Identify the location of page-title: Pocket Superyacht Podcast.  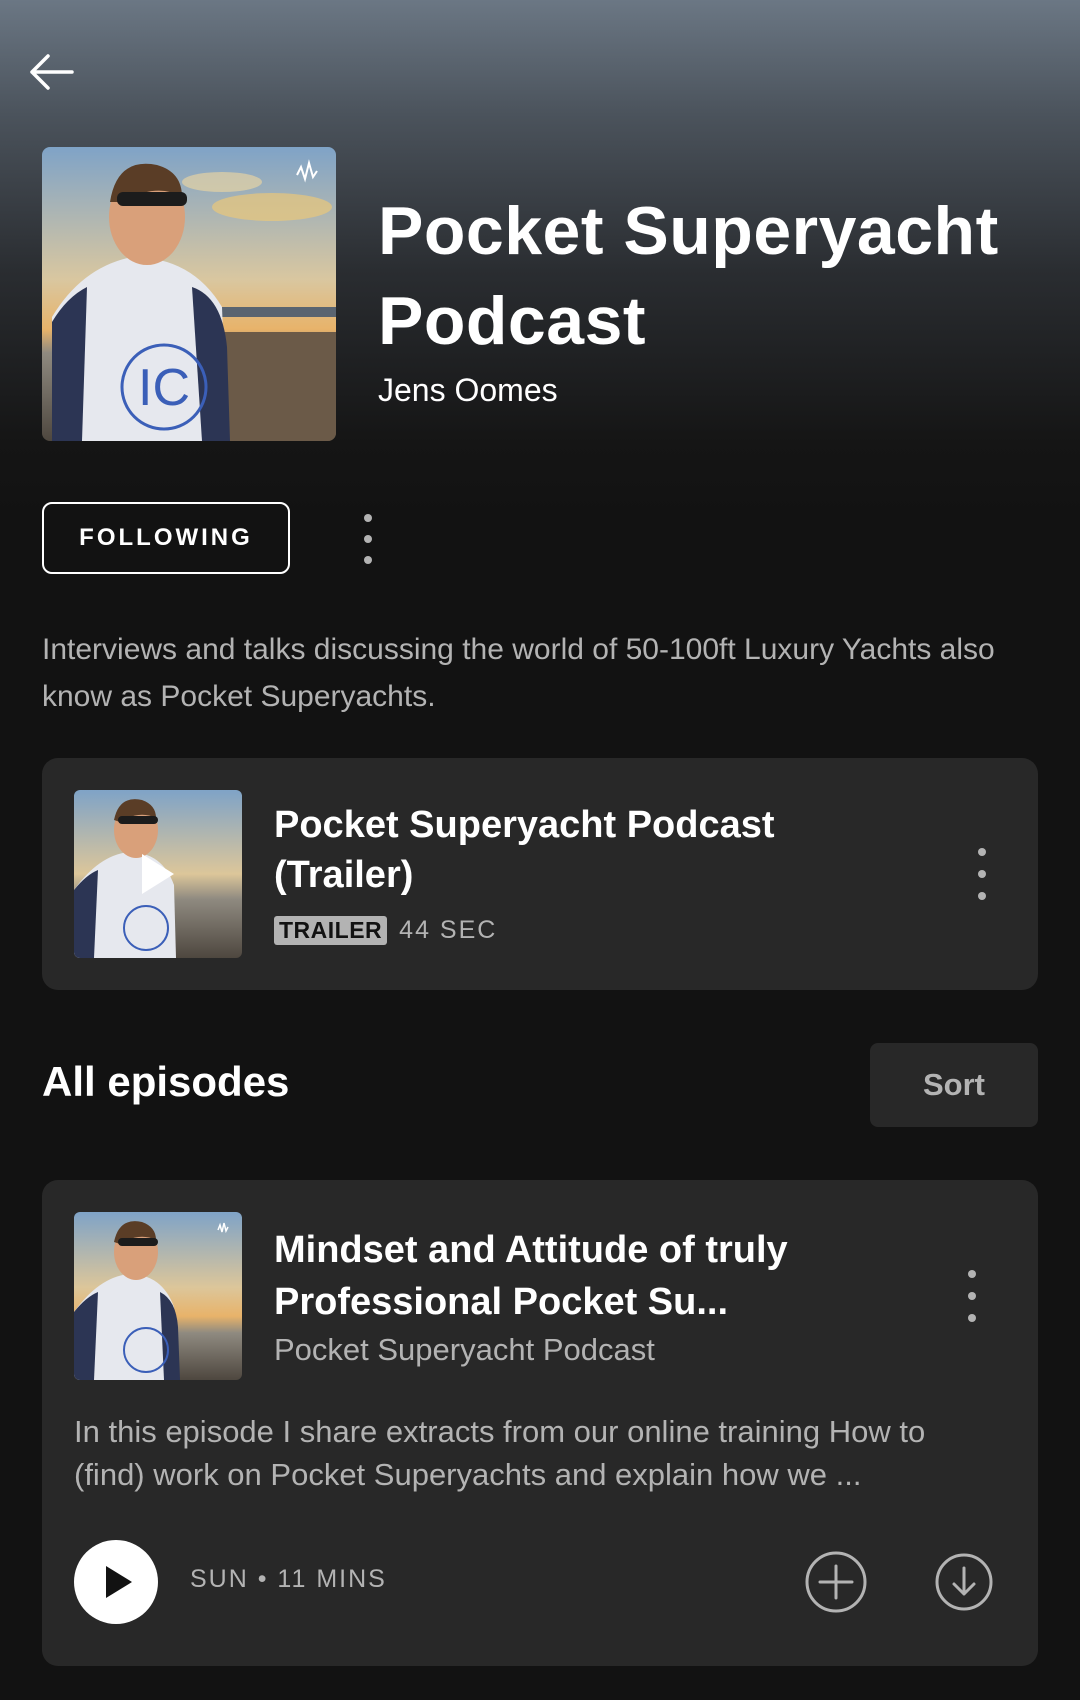
(688, 276).